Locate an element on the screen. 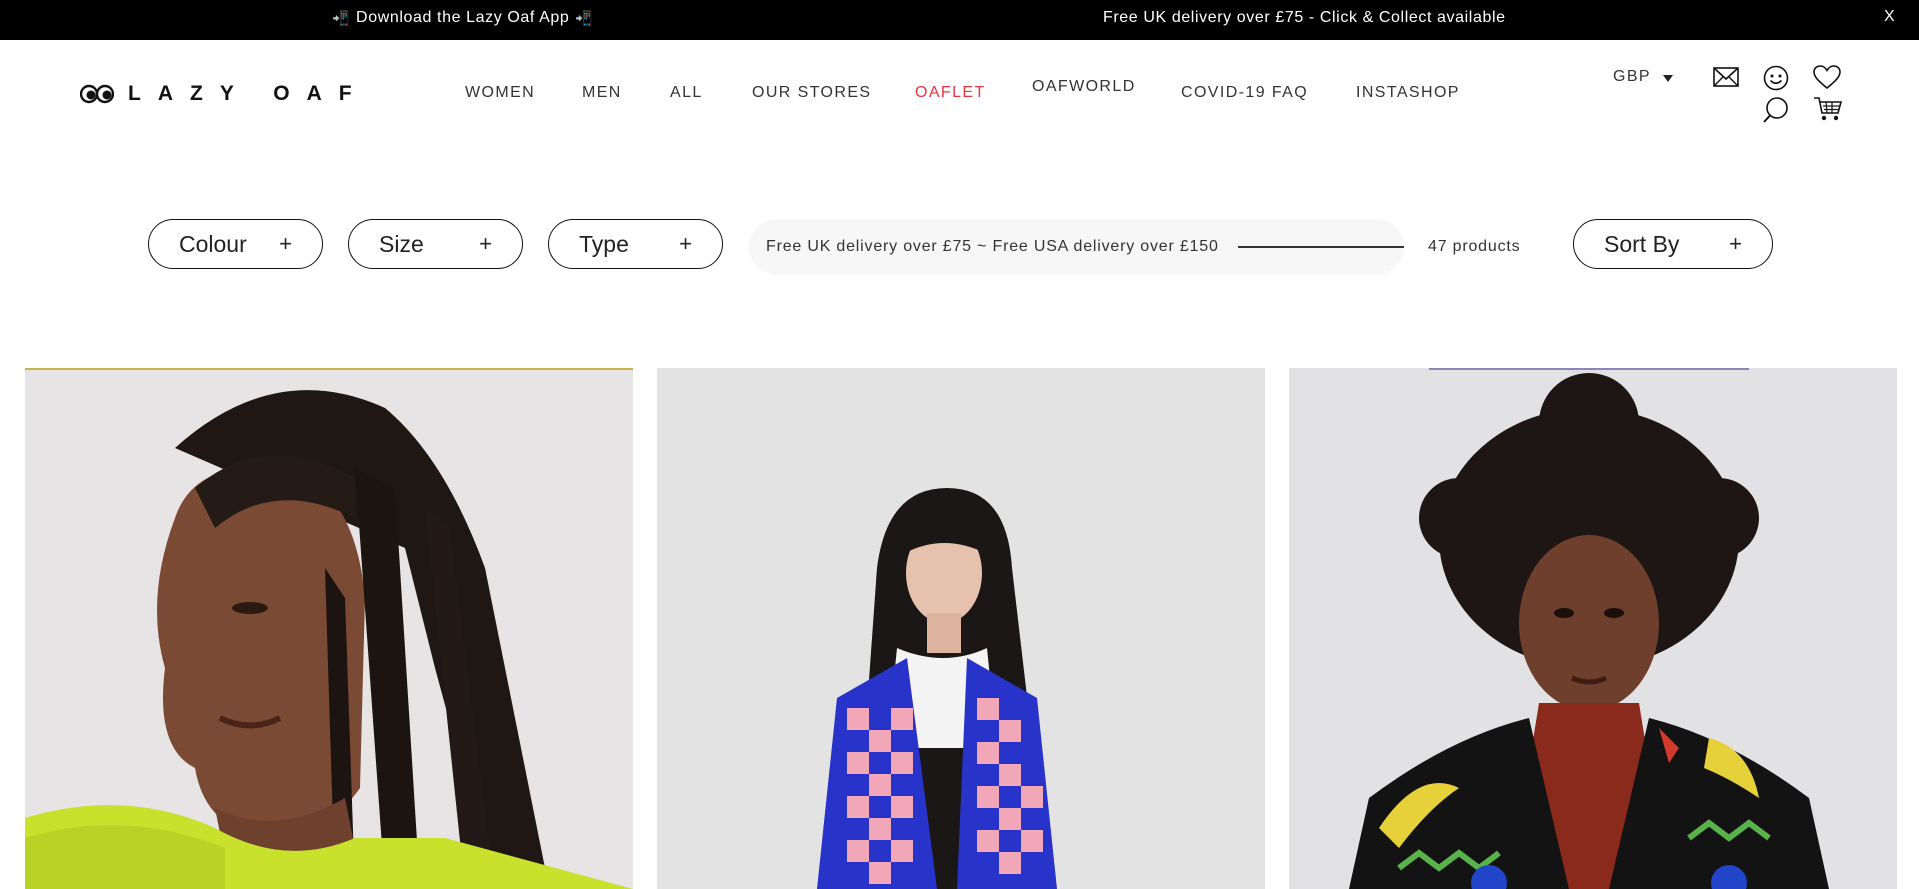 Image resolution: width=1919 pixels, height=889 pixels. currency-value: GBP is located at coordinates (1632, 76).